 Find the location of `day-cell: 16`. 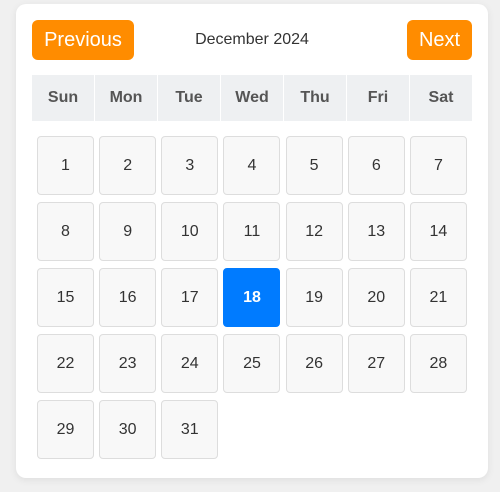

day-cell: 16 is located at coordinates (128, 297).